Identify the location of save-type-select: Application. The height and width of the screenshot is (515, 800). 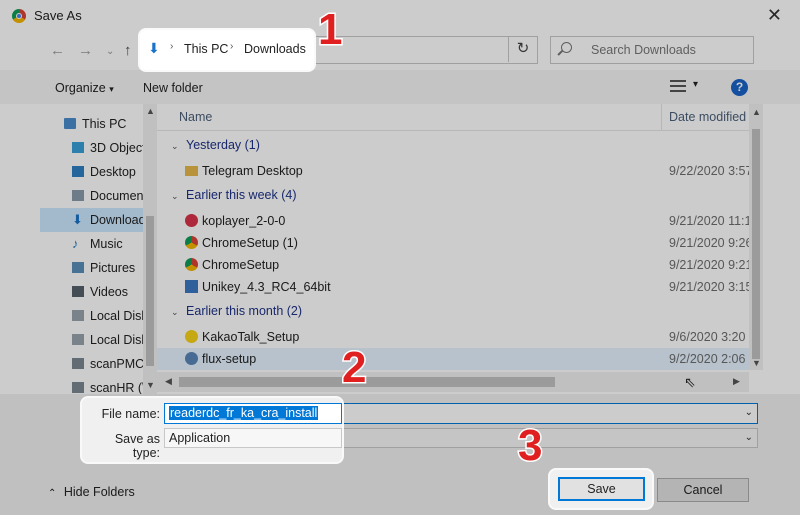
(253, 438).